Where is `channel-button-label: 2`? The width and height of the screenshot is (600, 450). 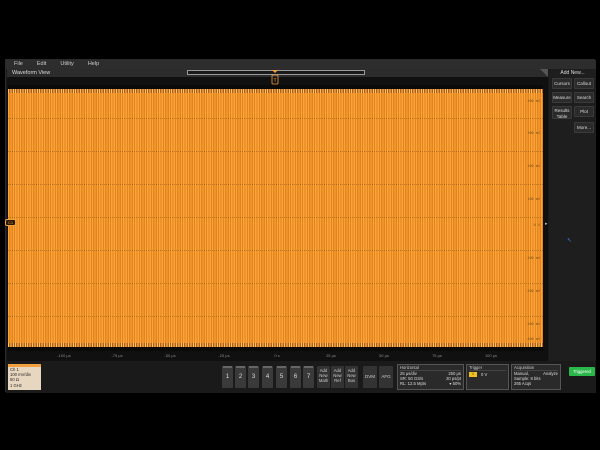
channel-button-label: 2 is located at coordinates (240, 377).